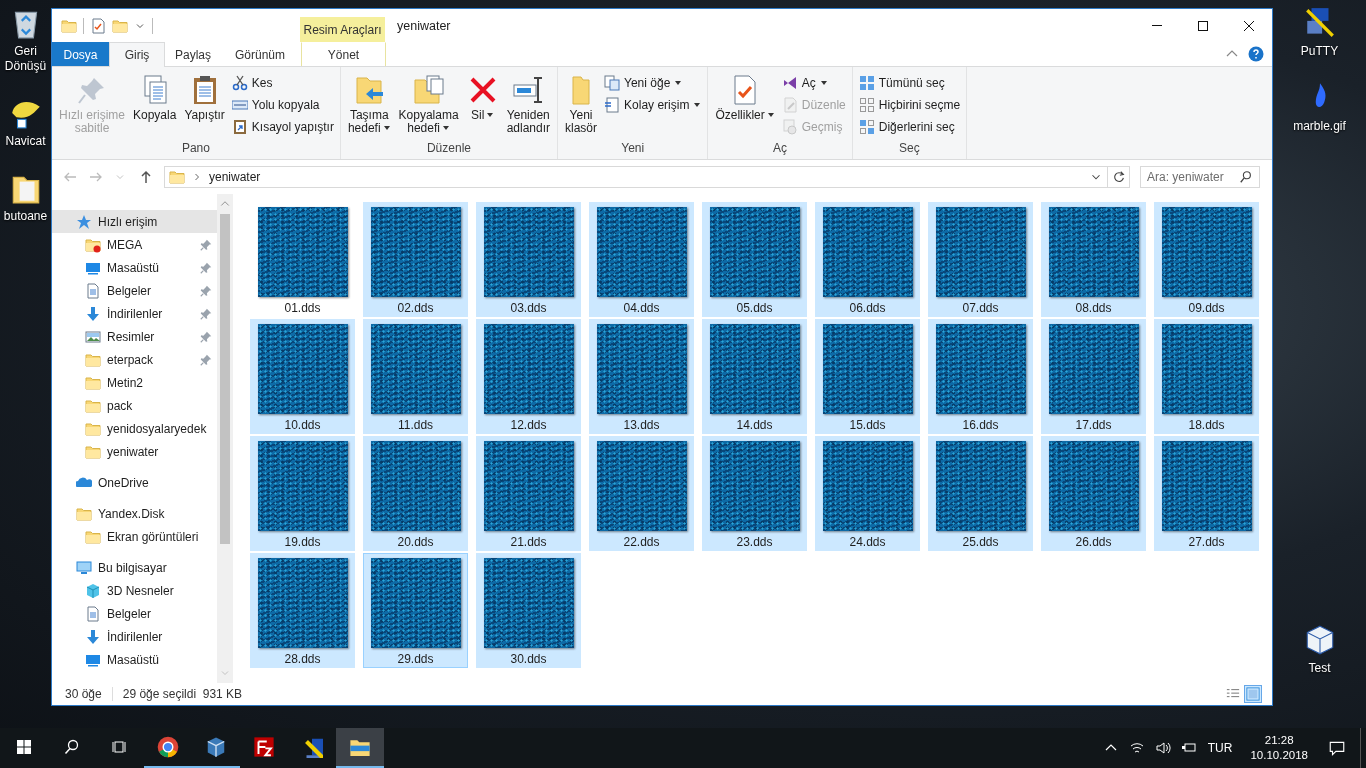 The image size is (1366, 768). What do you see at coordinates (1162, 748) in the screenshot?
I see `volume-icon` at bounding box center [1162, 748].